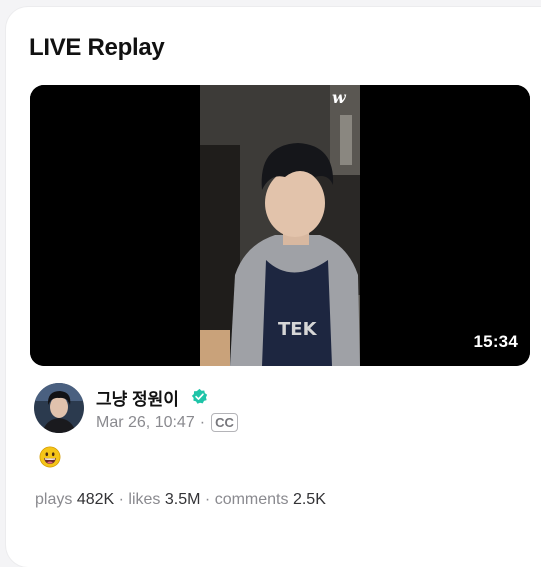 Image resolution: width=541 pixels, height=567 pixels. I want to click on video-duration: 15:34, so click(495, 341).